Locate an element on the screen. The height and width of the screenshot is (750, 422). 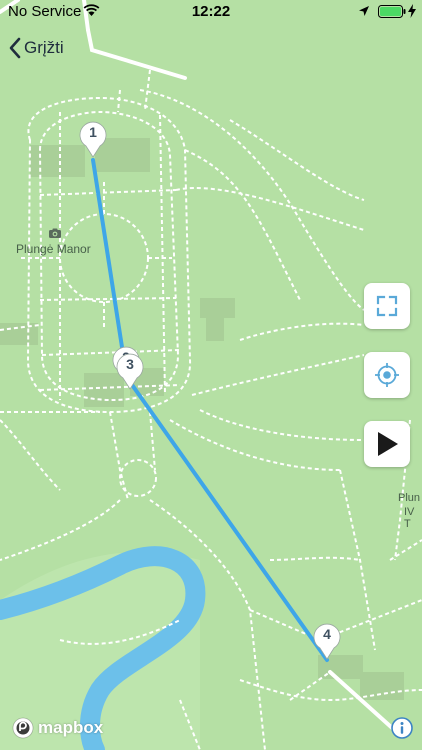
map-label-partial: IV T is located at coordinates (409, 518).